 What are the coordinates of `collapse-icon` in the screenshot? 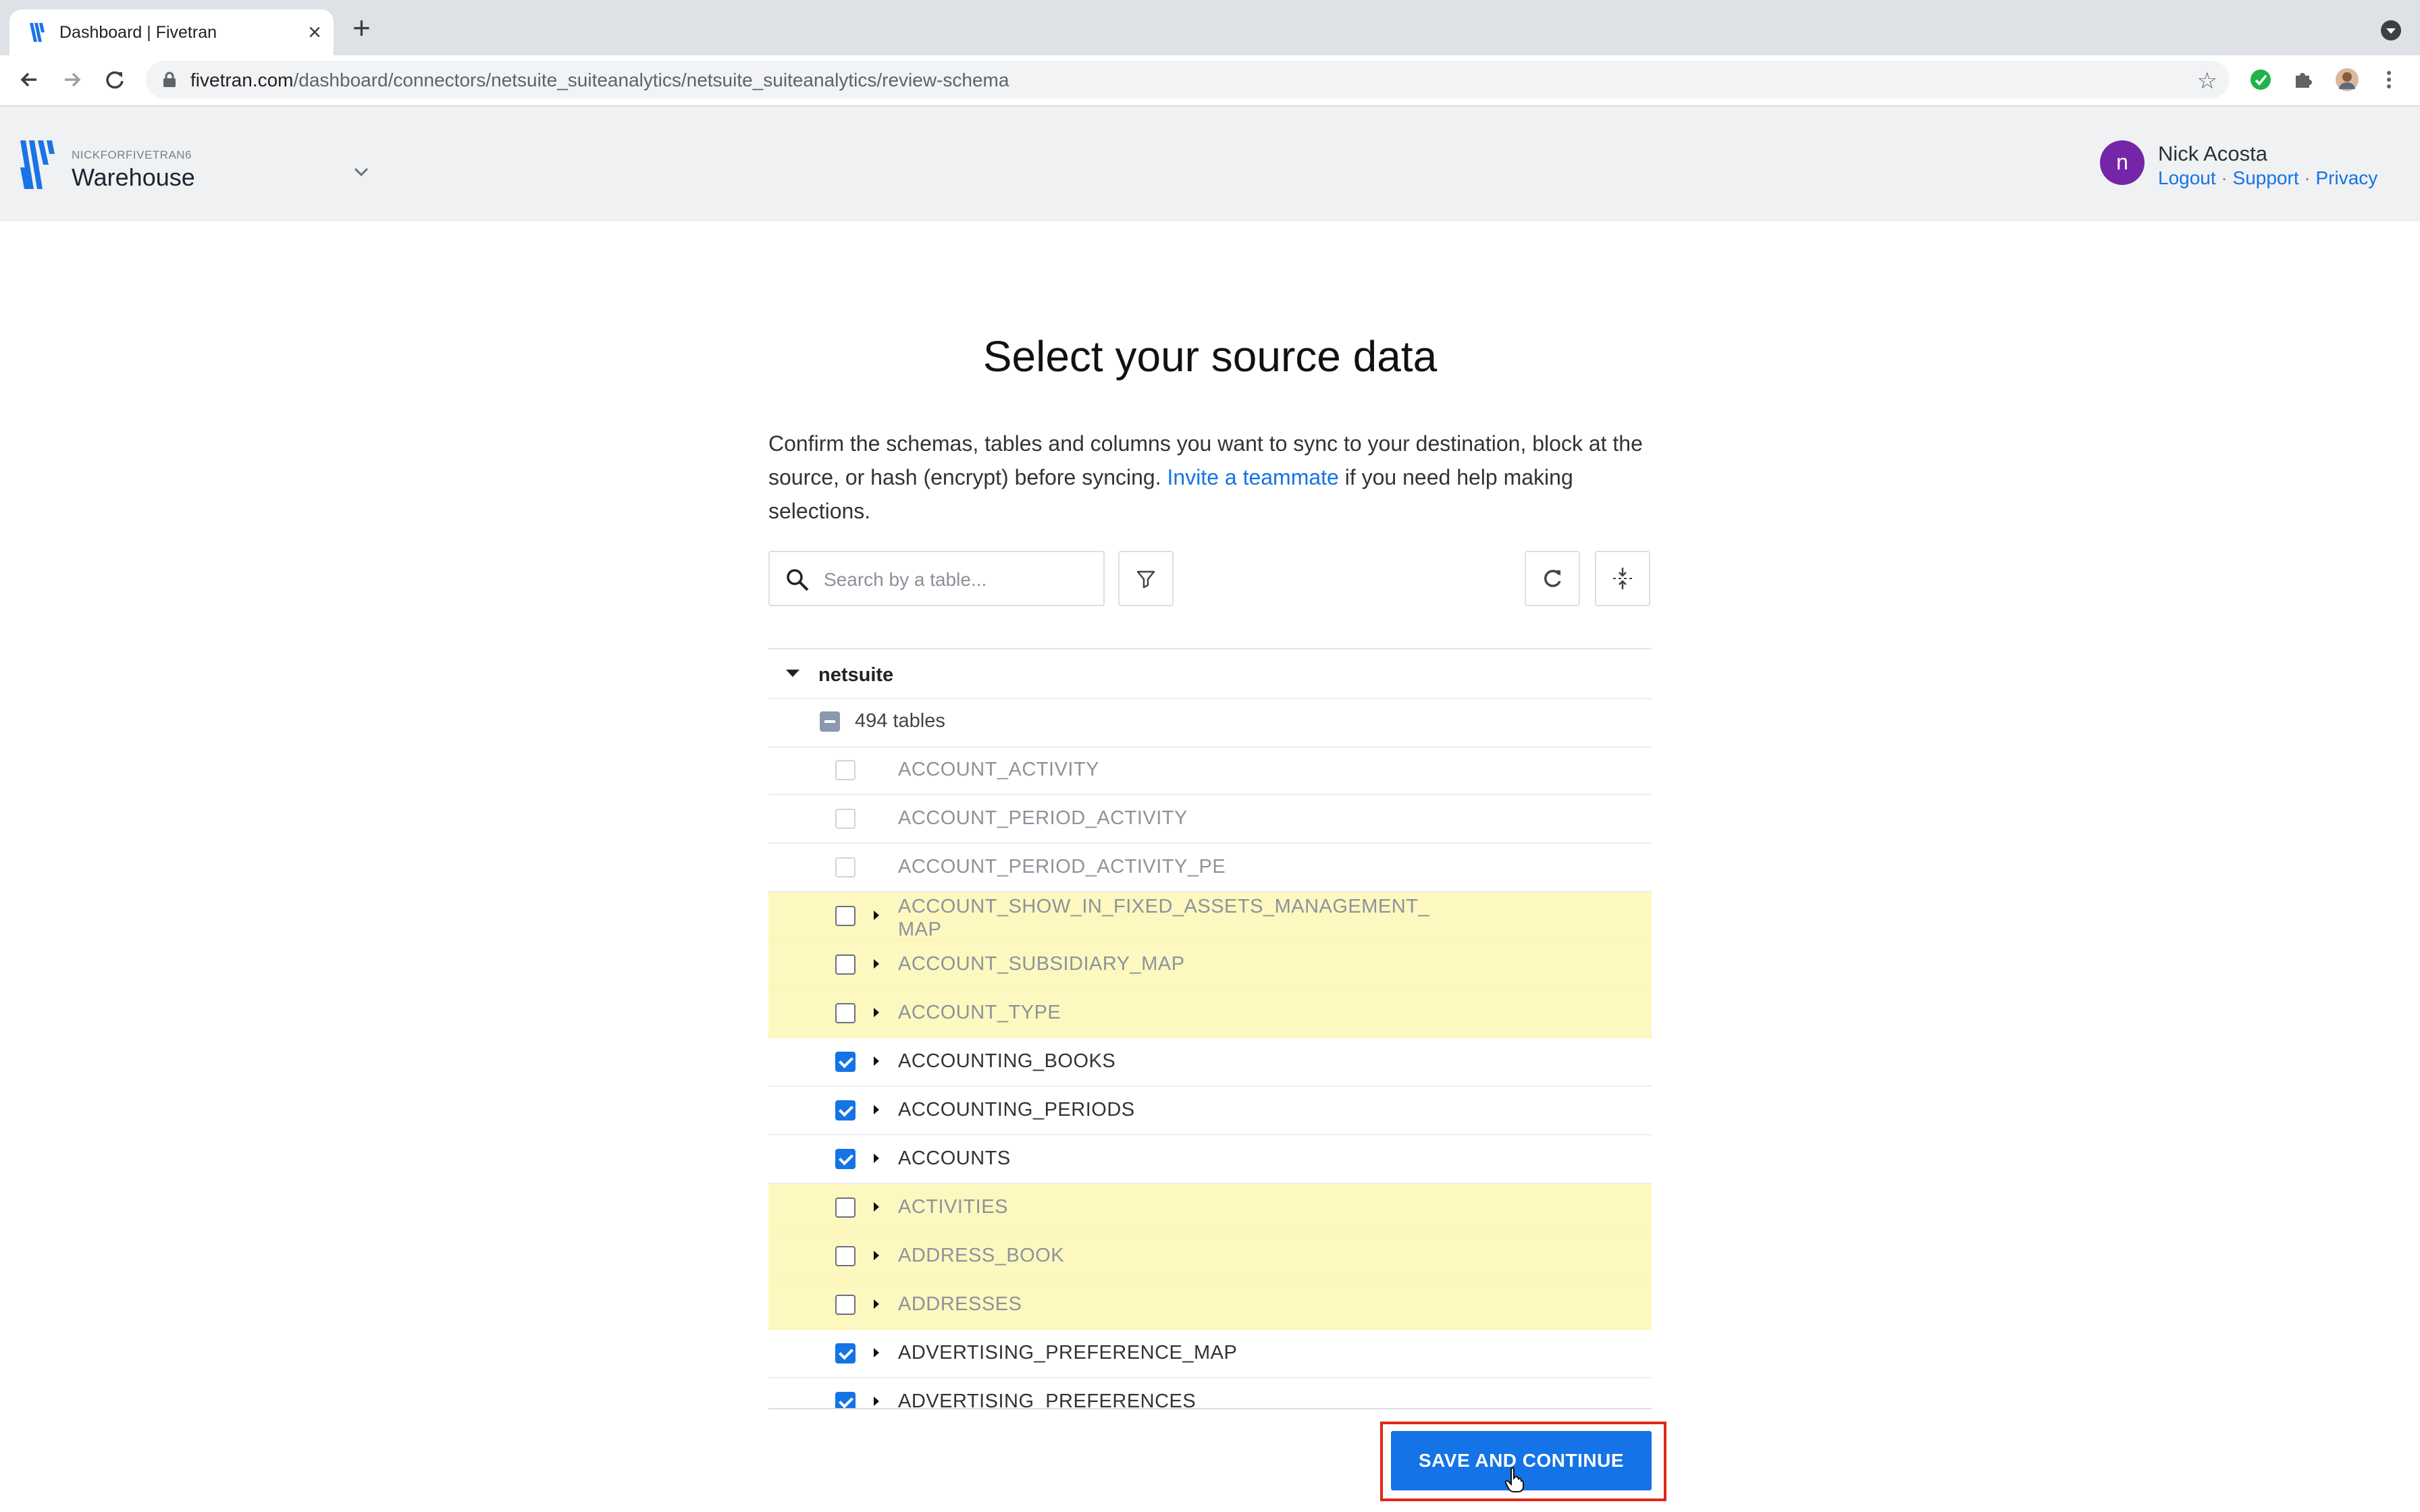 It's located at (1622, 578).